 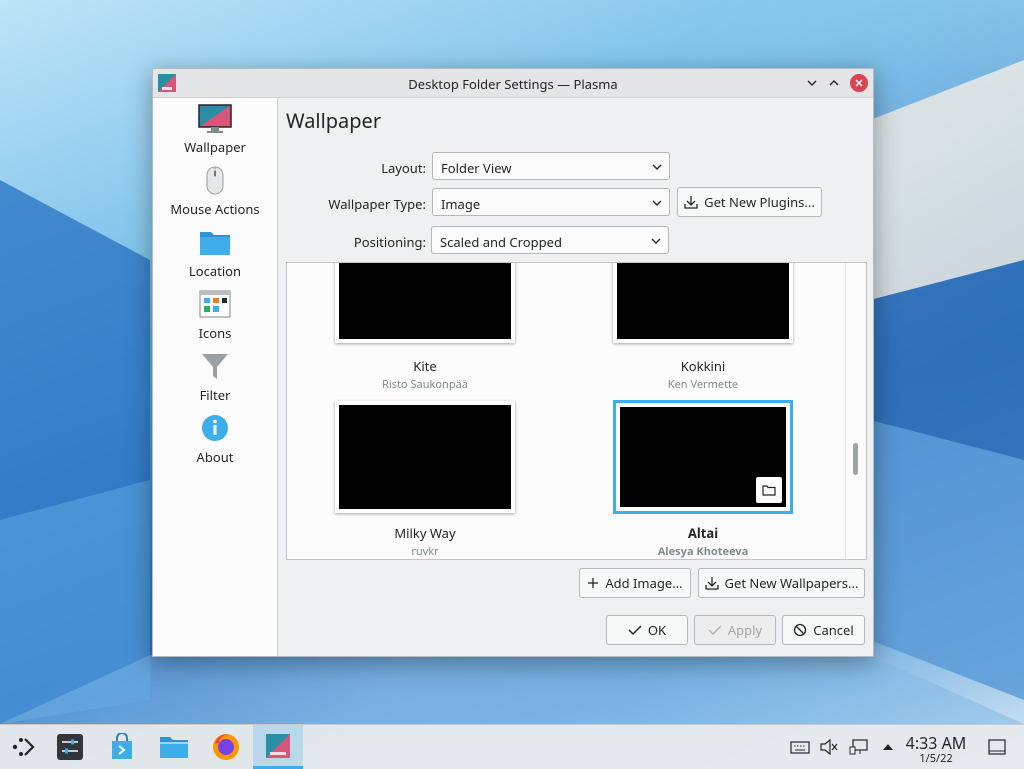 What do you see at coordinates (703, 533) in the screenshot?
I see `wallpaper-name: Altai` at bounding box center [703, 533].